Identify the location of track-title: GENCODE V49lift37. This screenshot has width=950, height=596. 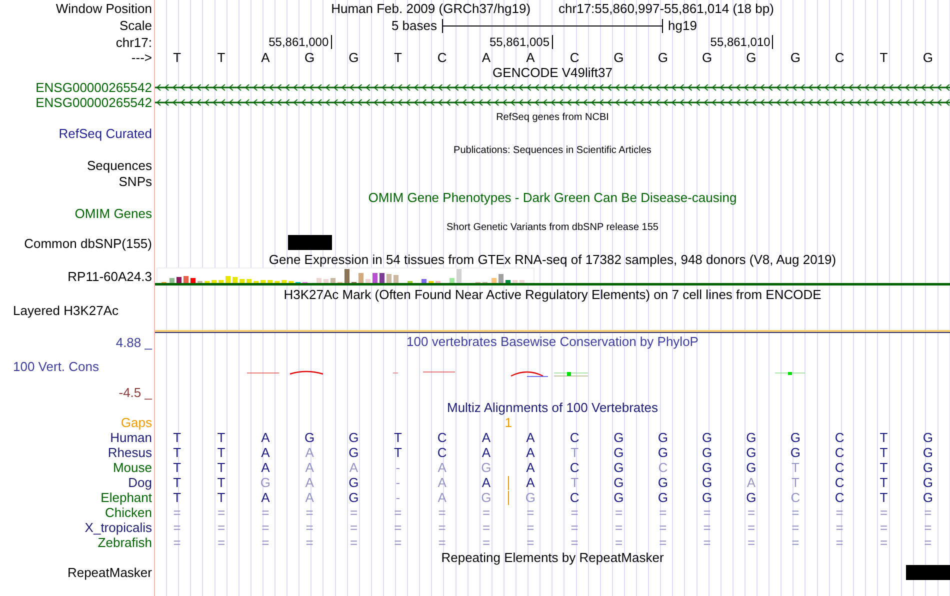
(552, 72).